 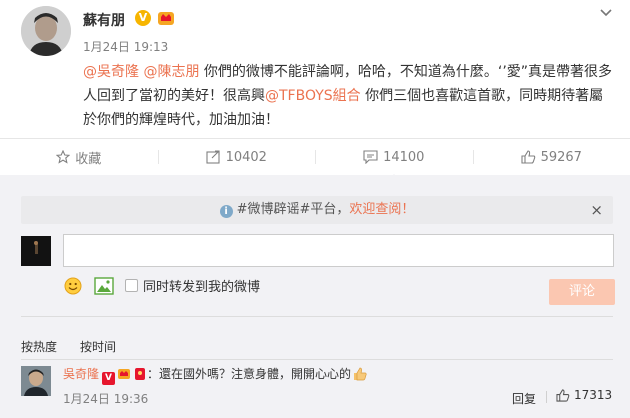 I want to click on favorite-label: 收藏, so click(x=88, y=159).